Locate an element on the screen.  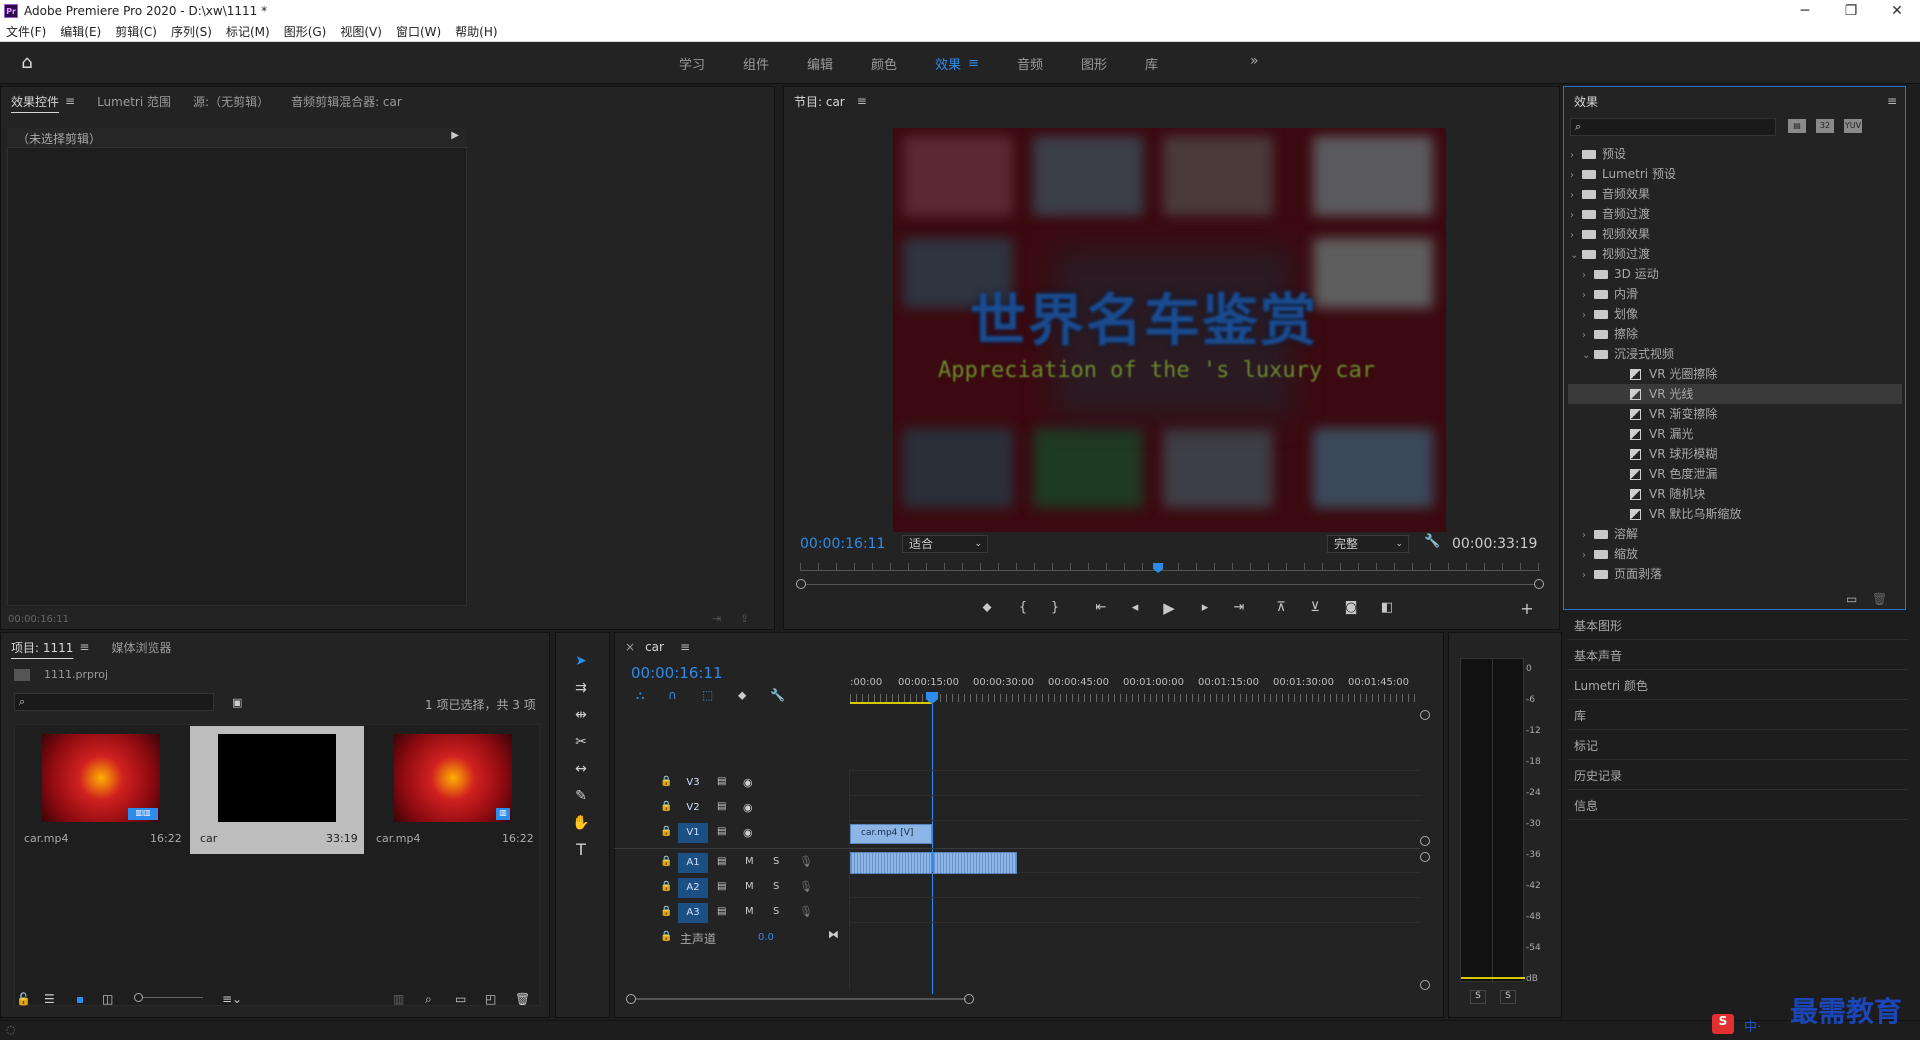
tab-source: 源:（无剪辑） is located at coordinates (231, 101).